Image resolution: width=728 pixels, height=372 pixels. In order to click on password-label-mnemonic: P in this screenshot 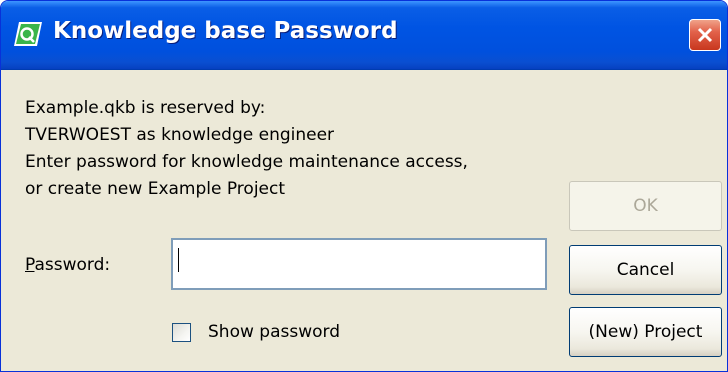, I will do `click(30, 265)`.